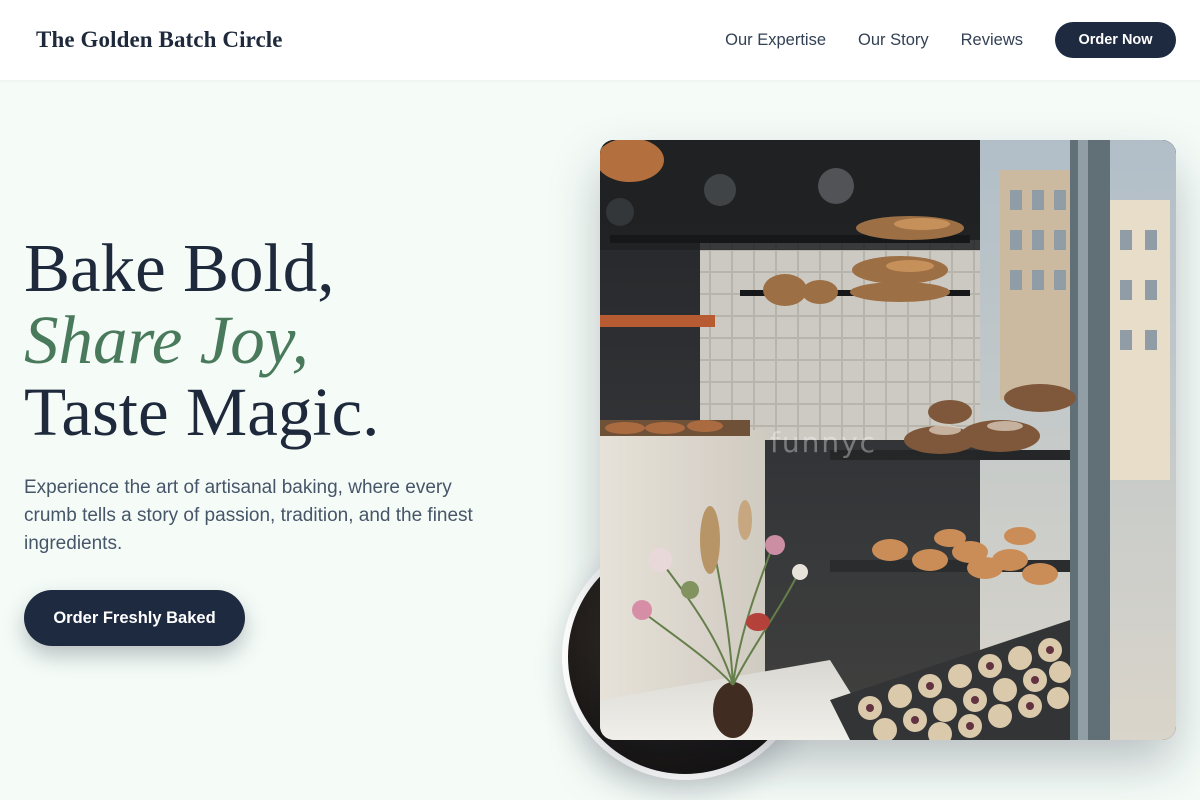 This screenshot has height=800, width=1200. Describe the element at coordinates (893, 40) in the screenshot. I see `nav-link-our-story: Our Story` at that location.